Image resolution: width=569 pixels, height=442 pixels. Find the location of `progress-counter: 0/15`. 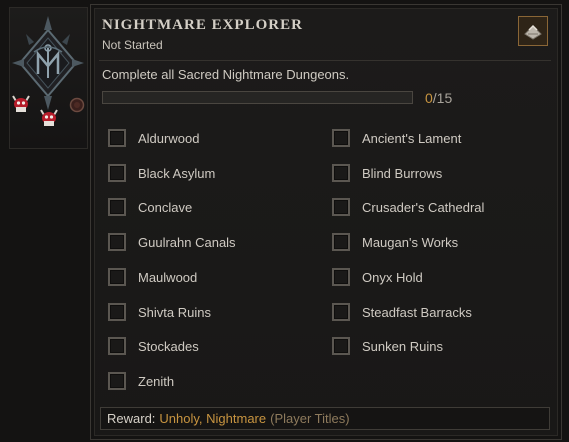

progress-counter: 0/15 is located at coordinates (438, 98).